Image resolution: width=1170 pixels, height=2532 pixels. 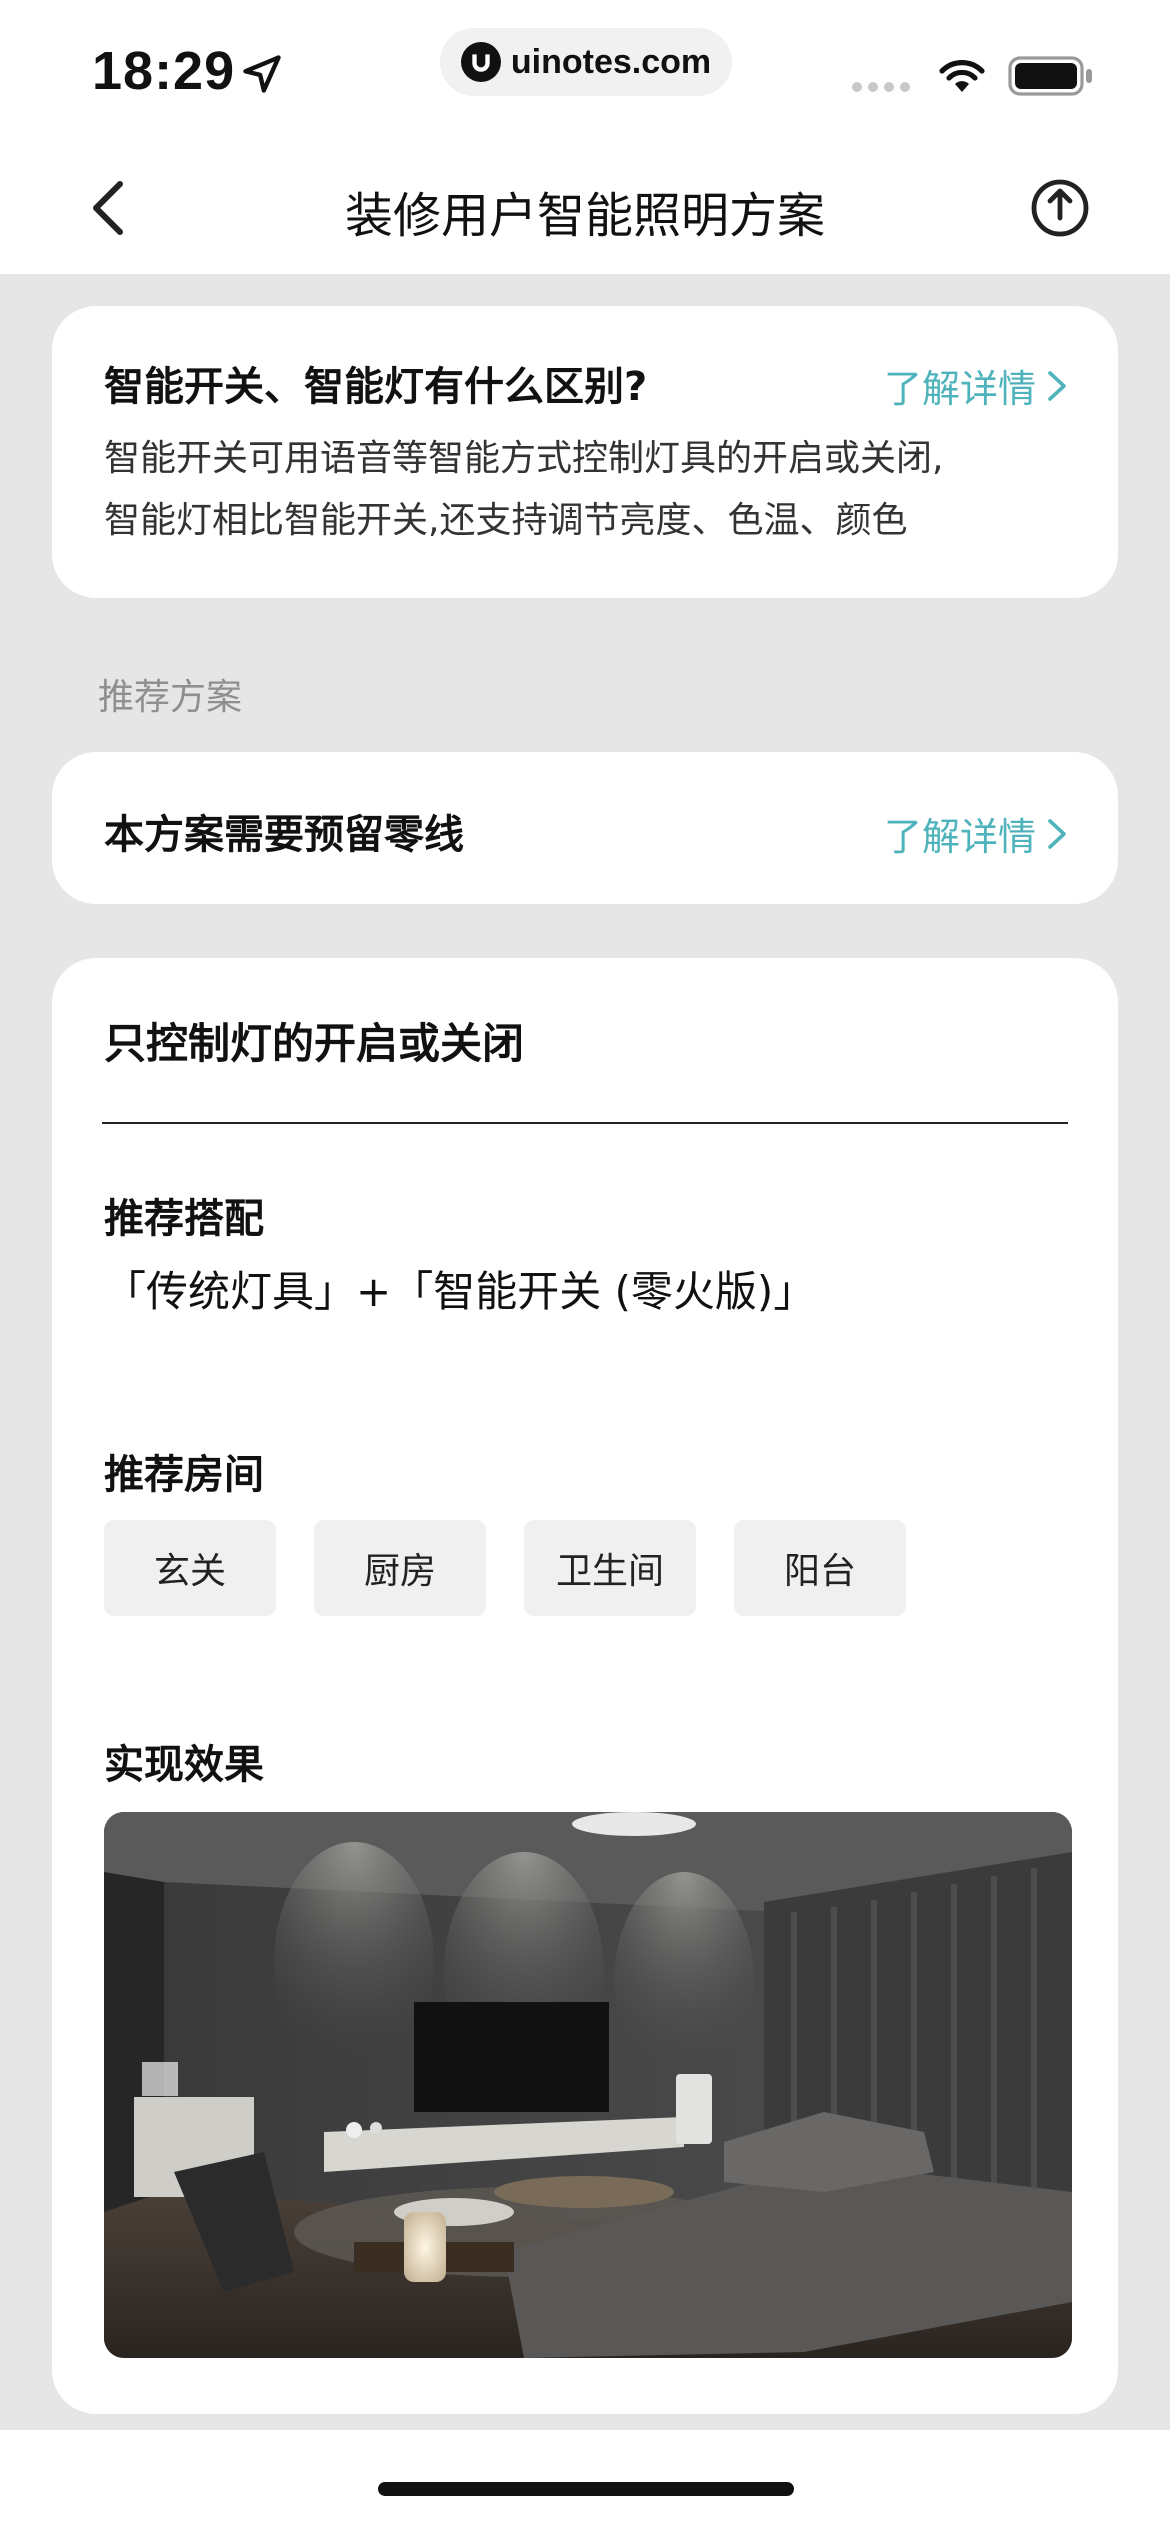 I want to click on faq-title: 智能开关、智能灯有什么区别?, so click(x=376, y=387).